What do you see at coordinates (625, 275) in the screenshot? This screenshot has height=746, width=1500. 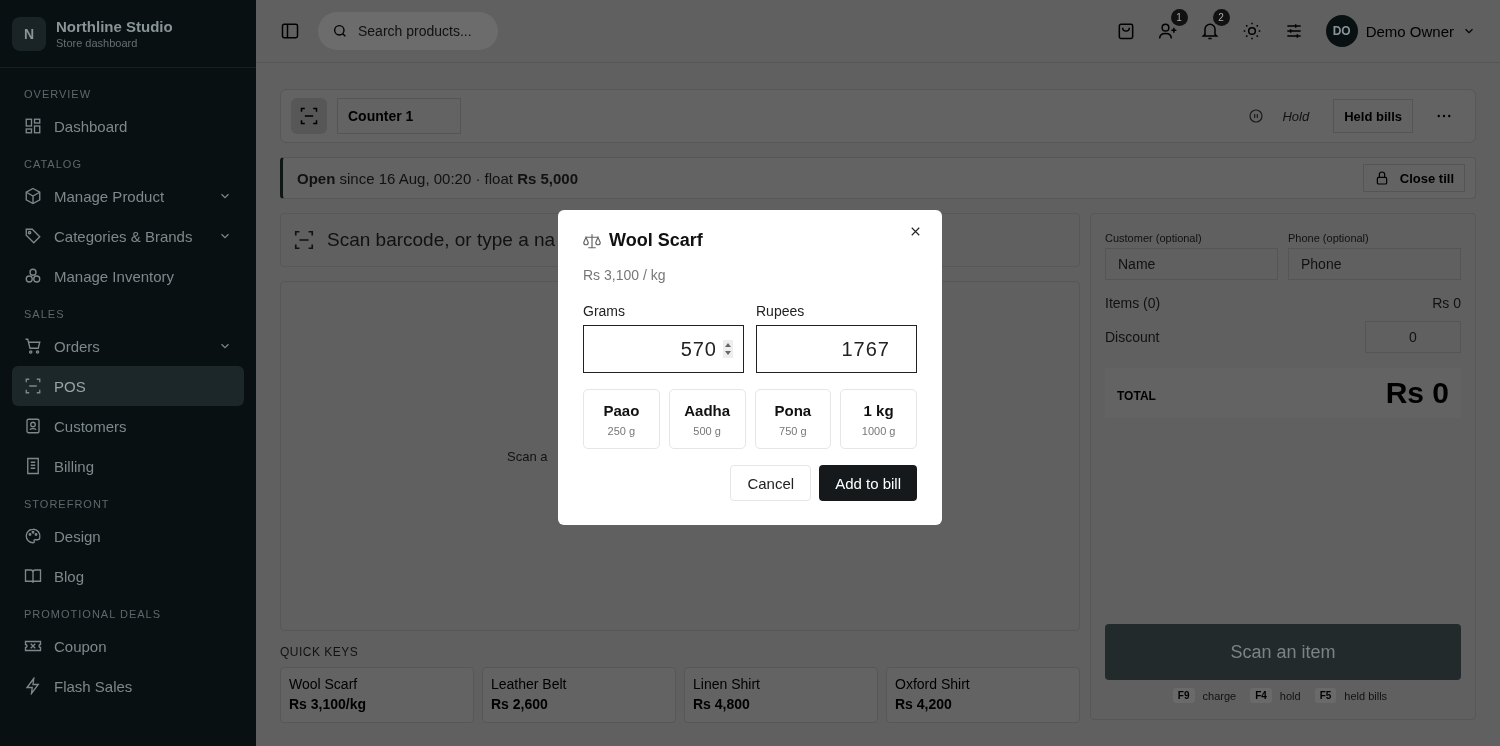 I see `unit-price: Rs 3,100 / kg` at bounding box center [625, 275].